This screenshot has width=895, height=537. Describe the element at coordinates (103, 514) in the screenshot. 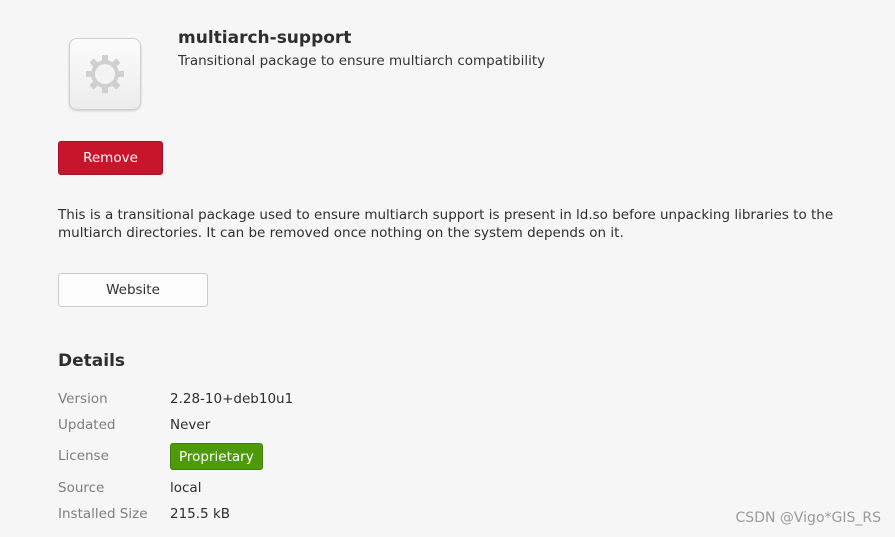

I see `detail-label-installed-size: Installed Size` at that location.